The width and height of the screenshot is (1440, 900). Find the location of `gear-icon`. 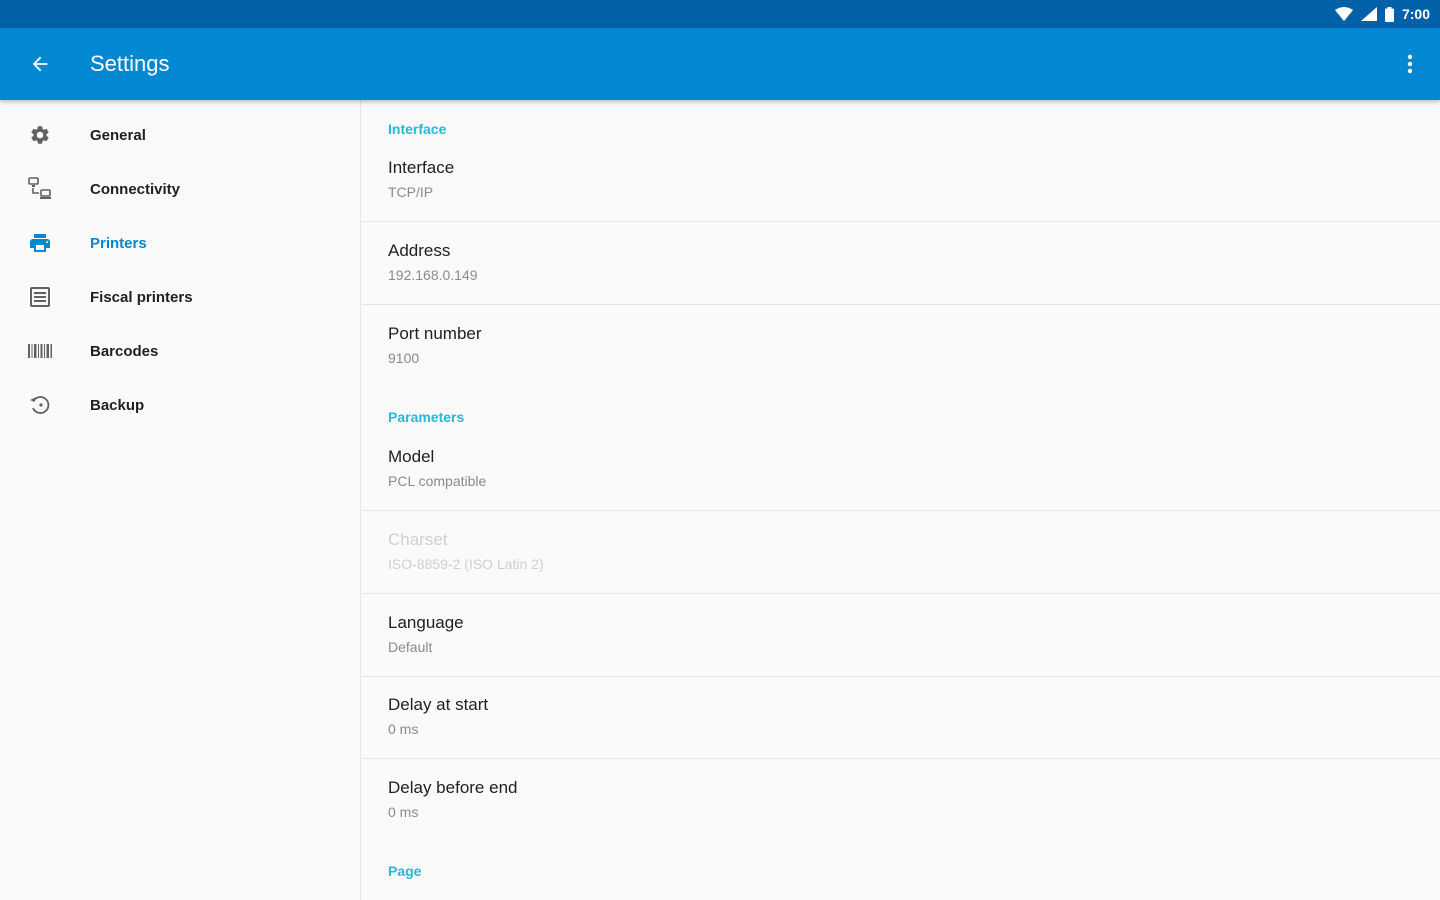

gear-icon is located at coordinates (40, 135).